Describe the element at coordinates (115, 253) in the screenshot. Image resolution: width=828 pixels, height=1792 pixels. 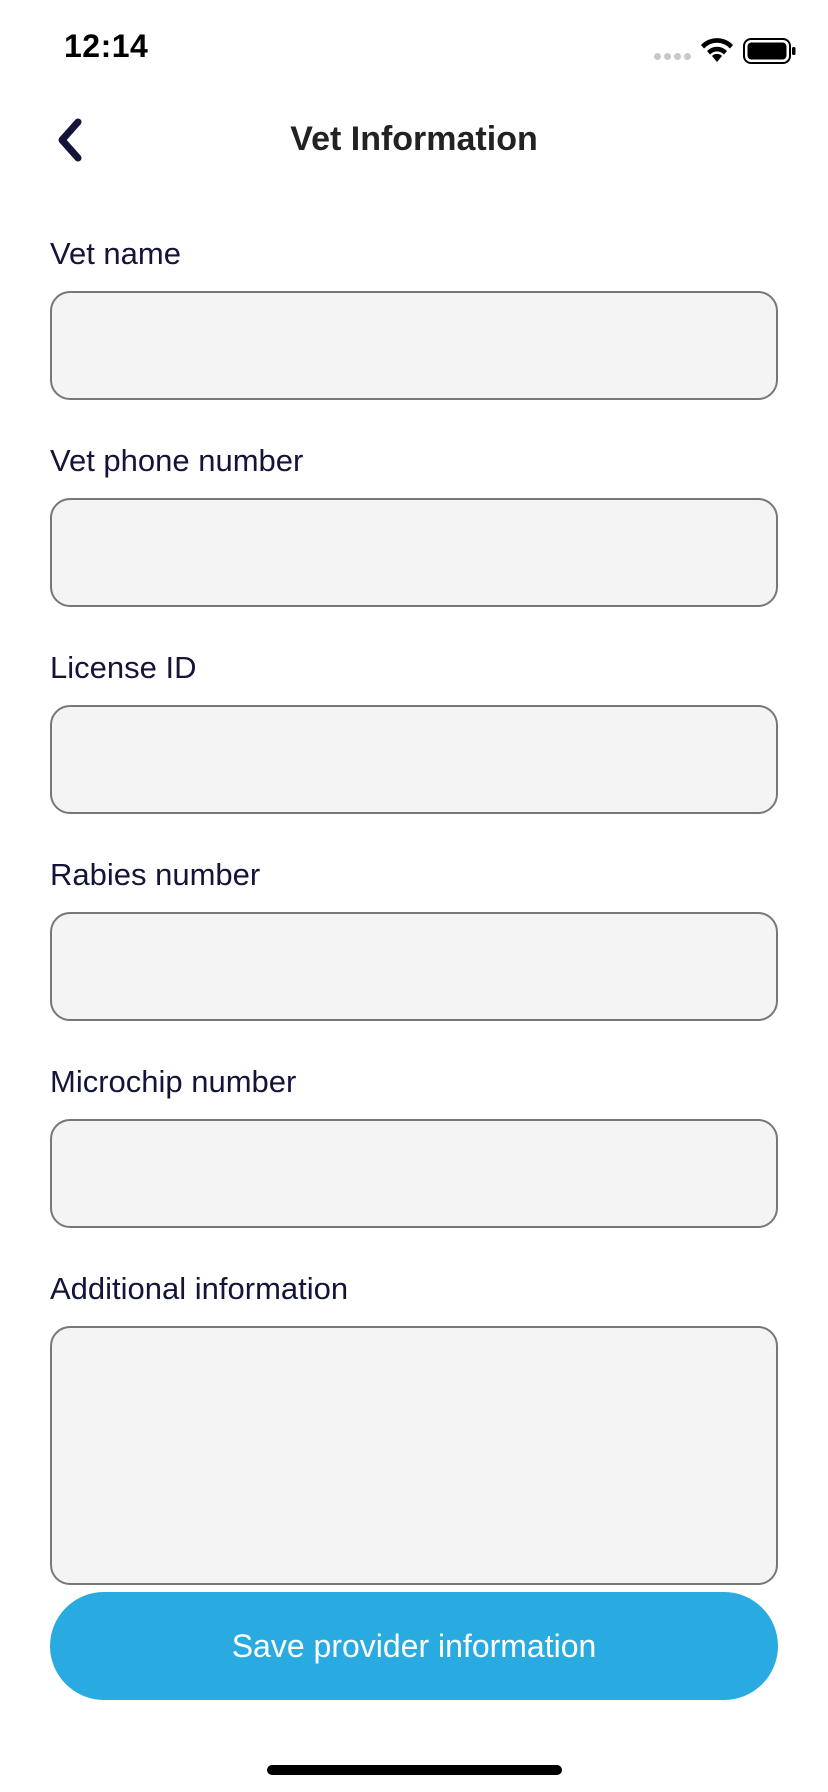
I see `vet-name-label: Vet name` at that location.